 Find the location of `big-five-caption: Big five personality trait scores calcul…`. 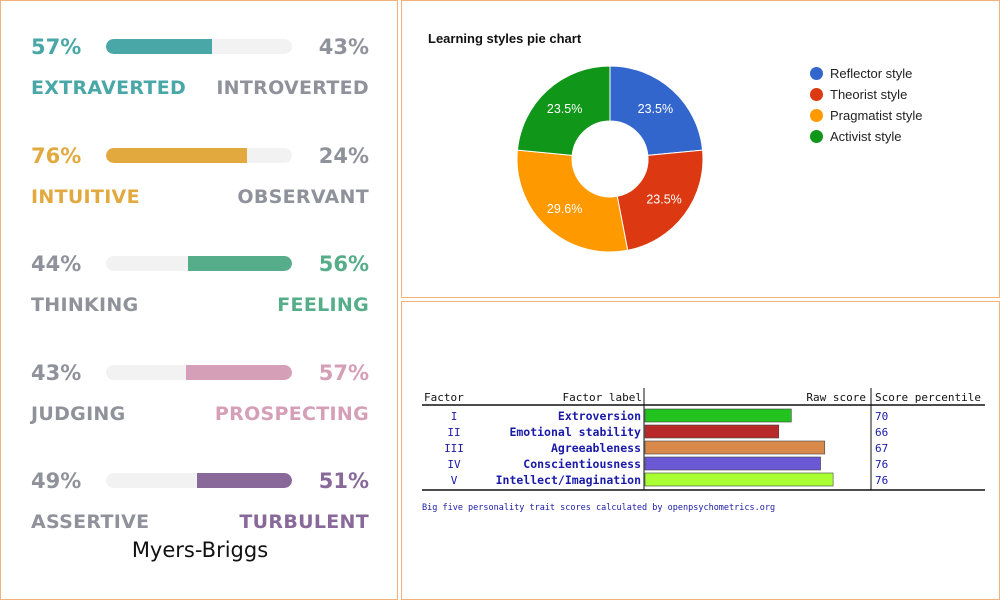

big-five-caption: Big five personality trait scores calcul… is located at coordinates (599, 508).